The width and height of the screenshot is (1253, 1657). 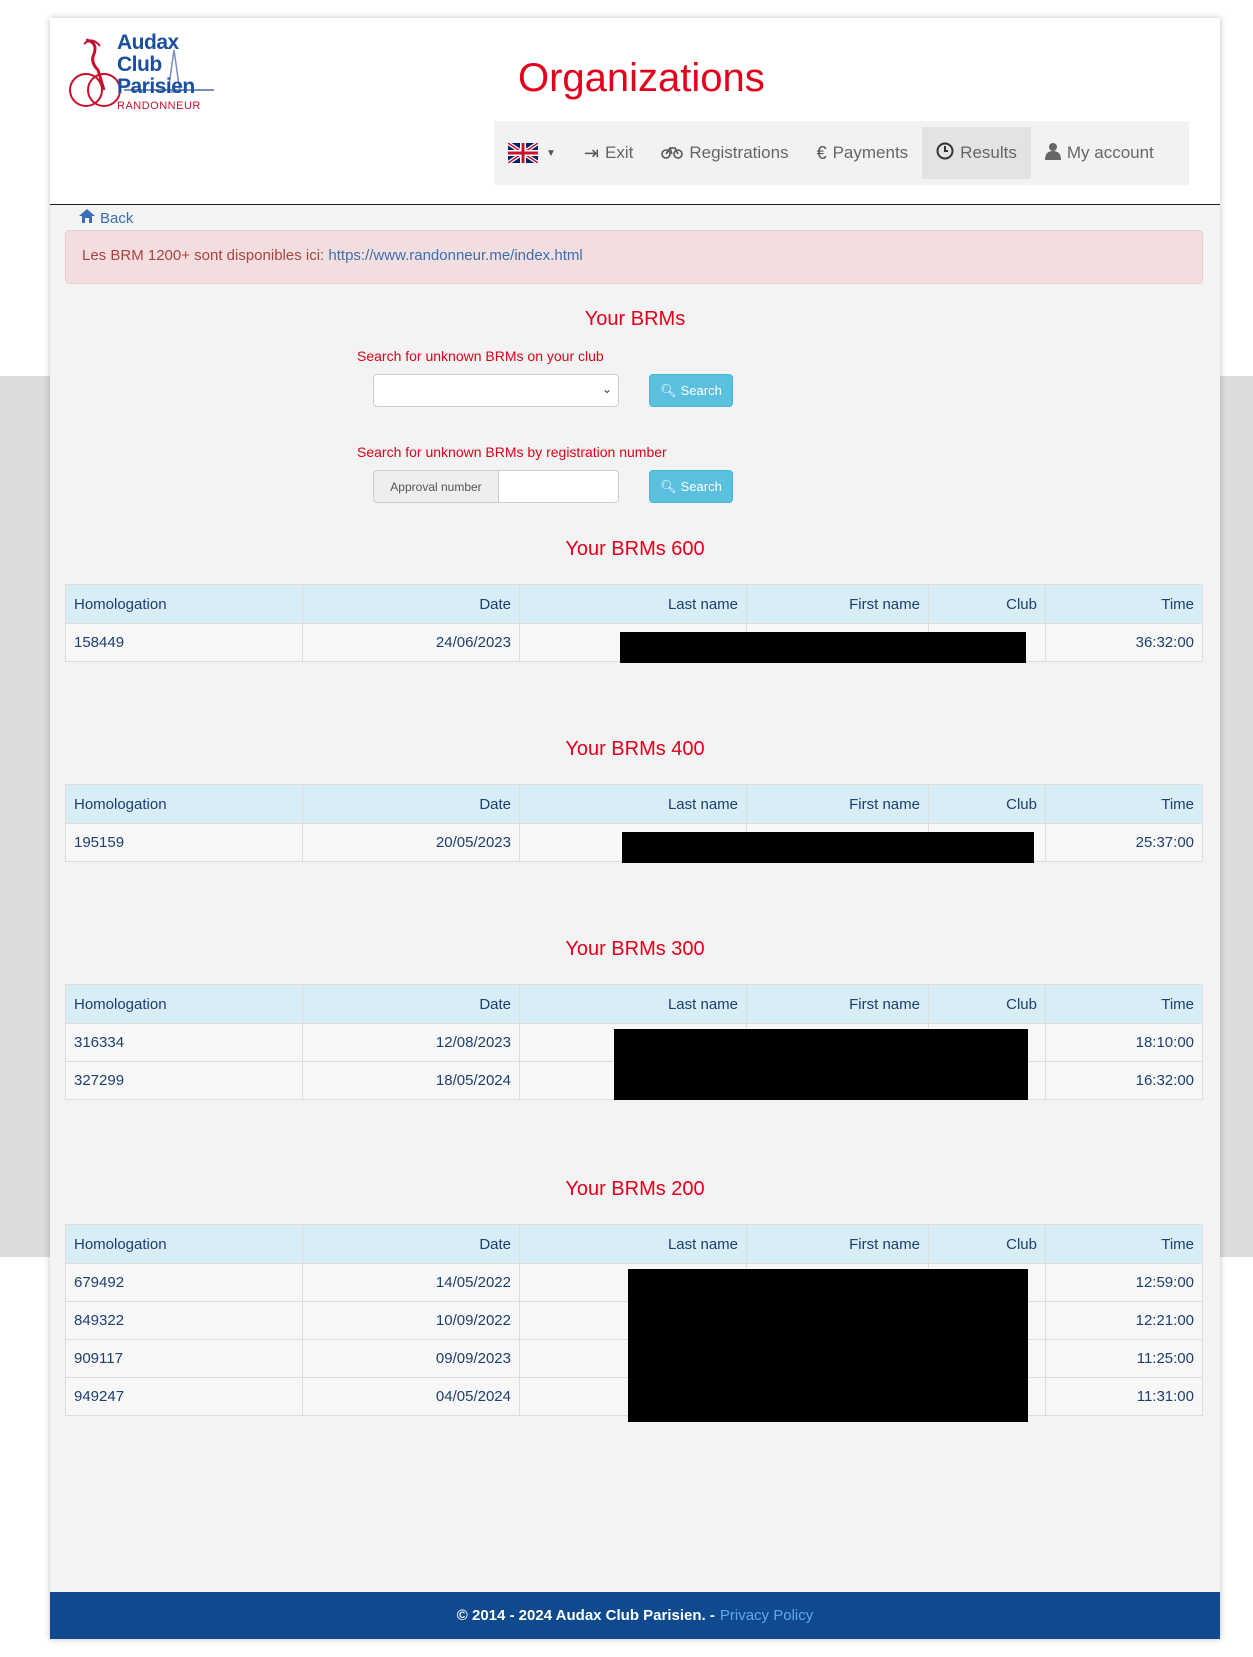 What do you see at coordinates (551, 153) in the screenshot?
I see `caret-down-icon: ▼` at bounding box center [551, 153].